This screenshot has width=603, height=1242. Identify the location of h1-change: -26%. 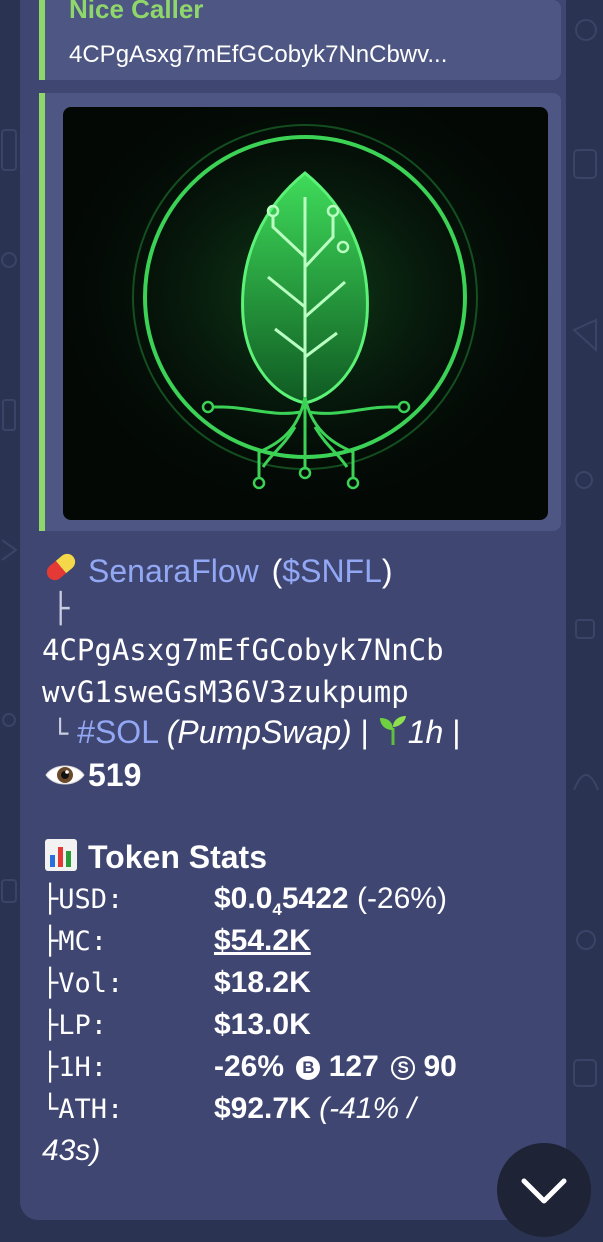
(249, 1066).